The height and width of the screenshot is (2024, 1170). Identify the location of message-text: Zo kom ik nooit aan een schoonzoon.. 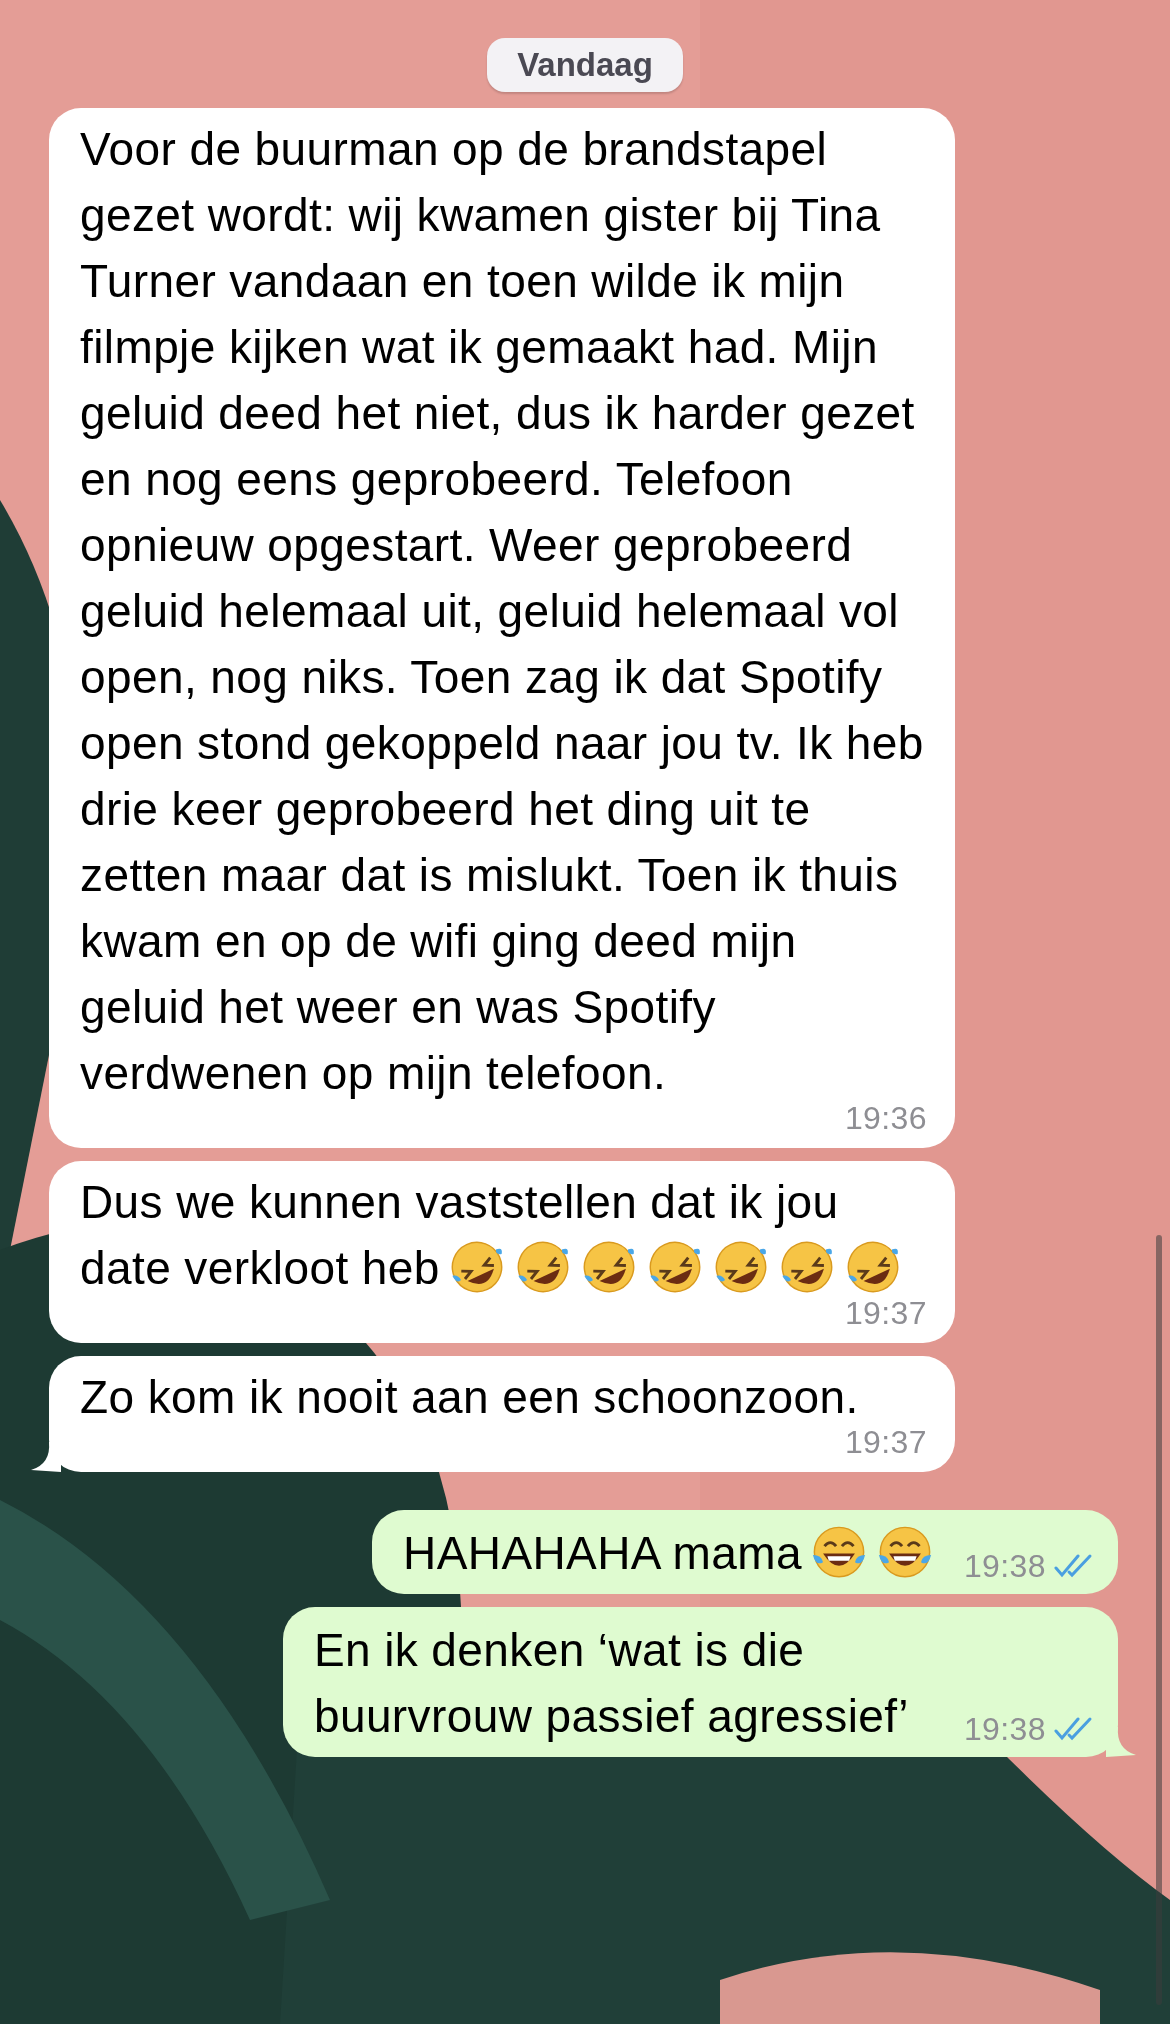
(470, 1397).